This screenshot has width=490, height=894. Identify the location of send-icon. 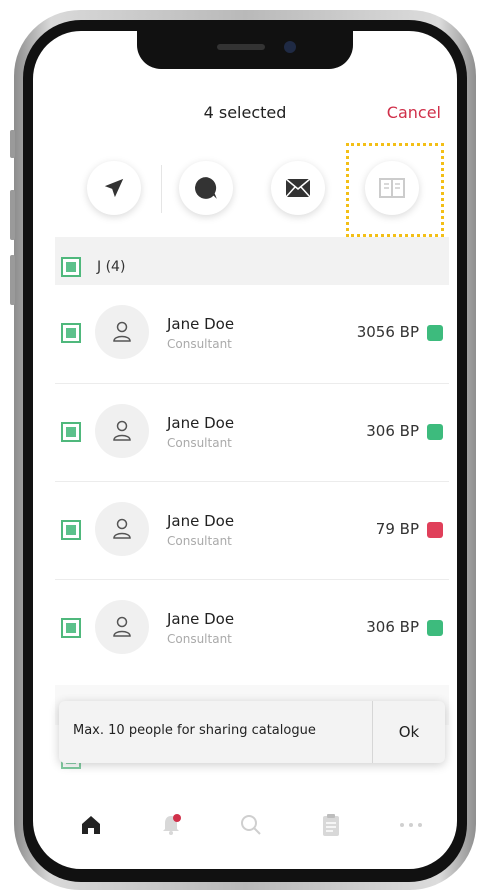
(114, 188).